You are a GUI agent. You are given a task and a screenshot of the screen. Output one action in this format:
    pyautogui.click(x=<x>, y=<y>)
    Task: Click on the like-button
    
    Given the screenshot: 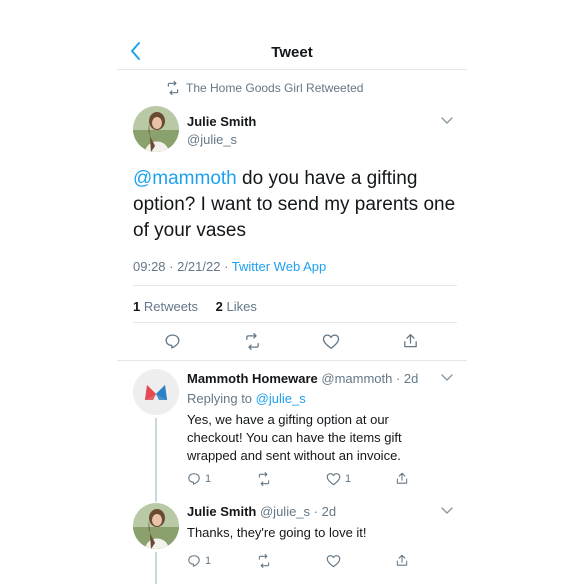 What is the action you would take?
    pyautogui.click(x=331, y=341)
    